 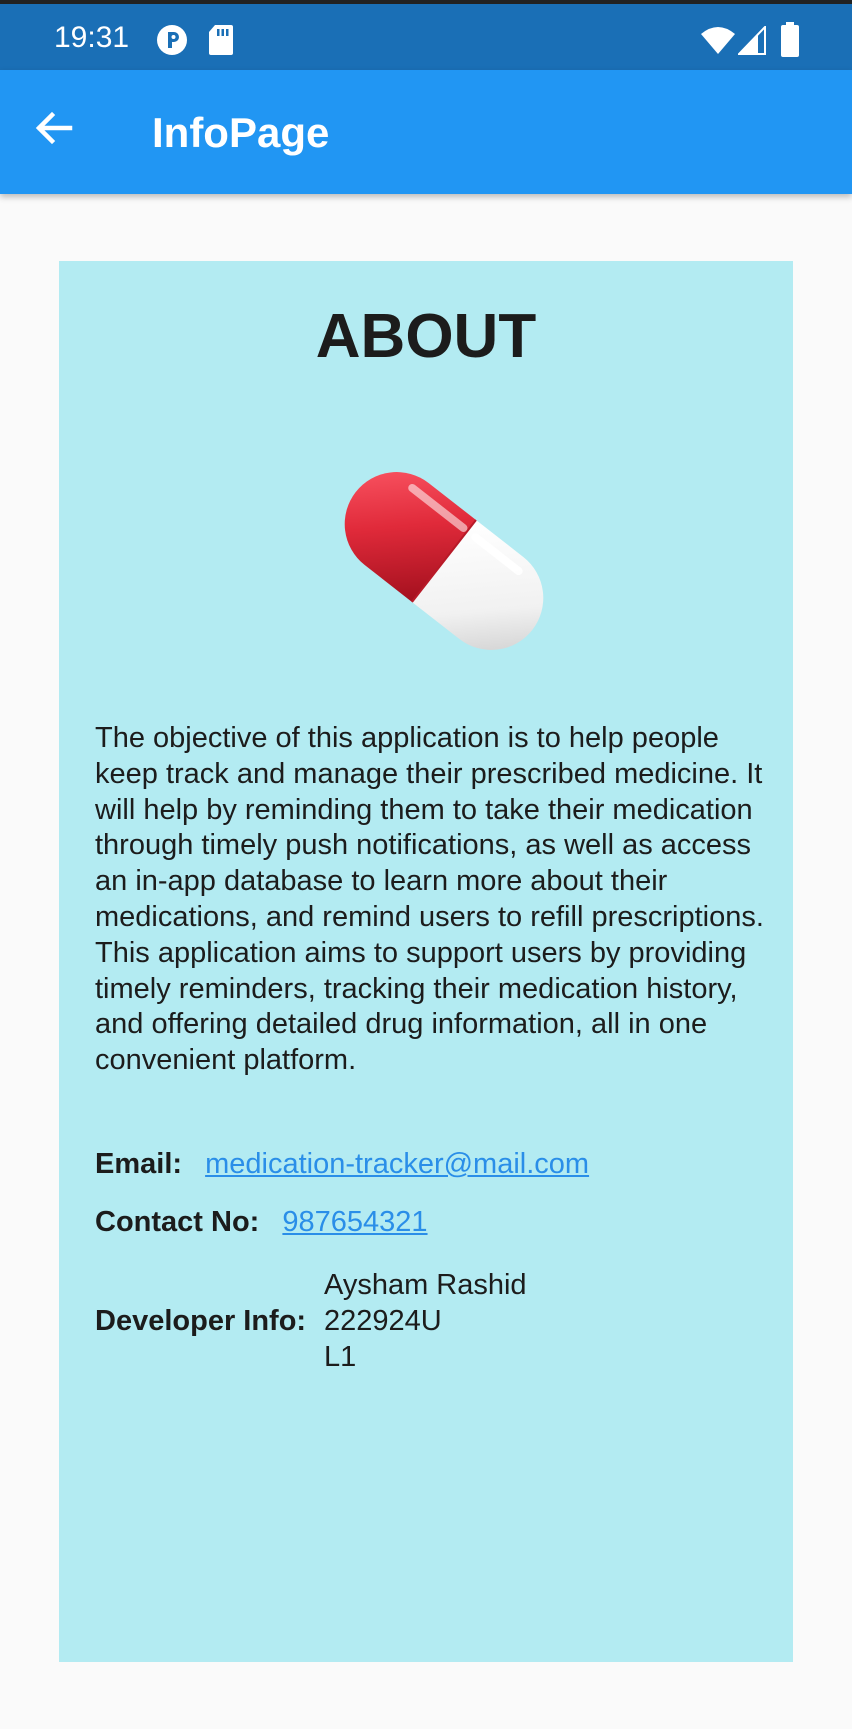 What do you see at coordinates (340, 1357) in the screenshot?
I see `developer-level: L1` at bounding box center [340, 1357].